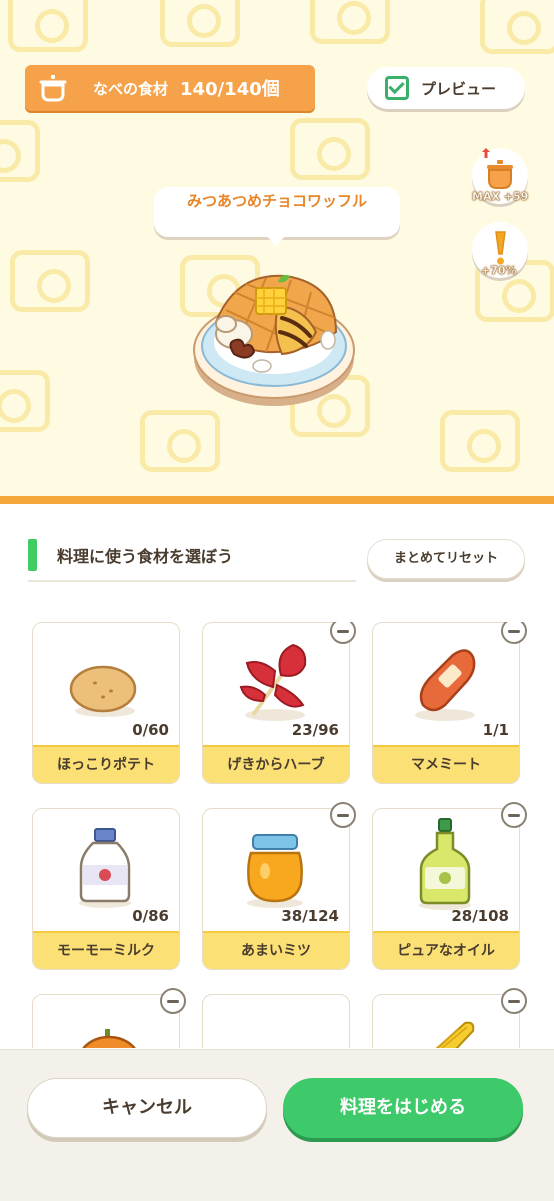  What do you see at coordinates (145, 556) in the screenshot?
I see `section-title-text: 料理に使う食材を選ぼう` at bounding box center [145, 556].